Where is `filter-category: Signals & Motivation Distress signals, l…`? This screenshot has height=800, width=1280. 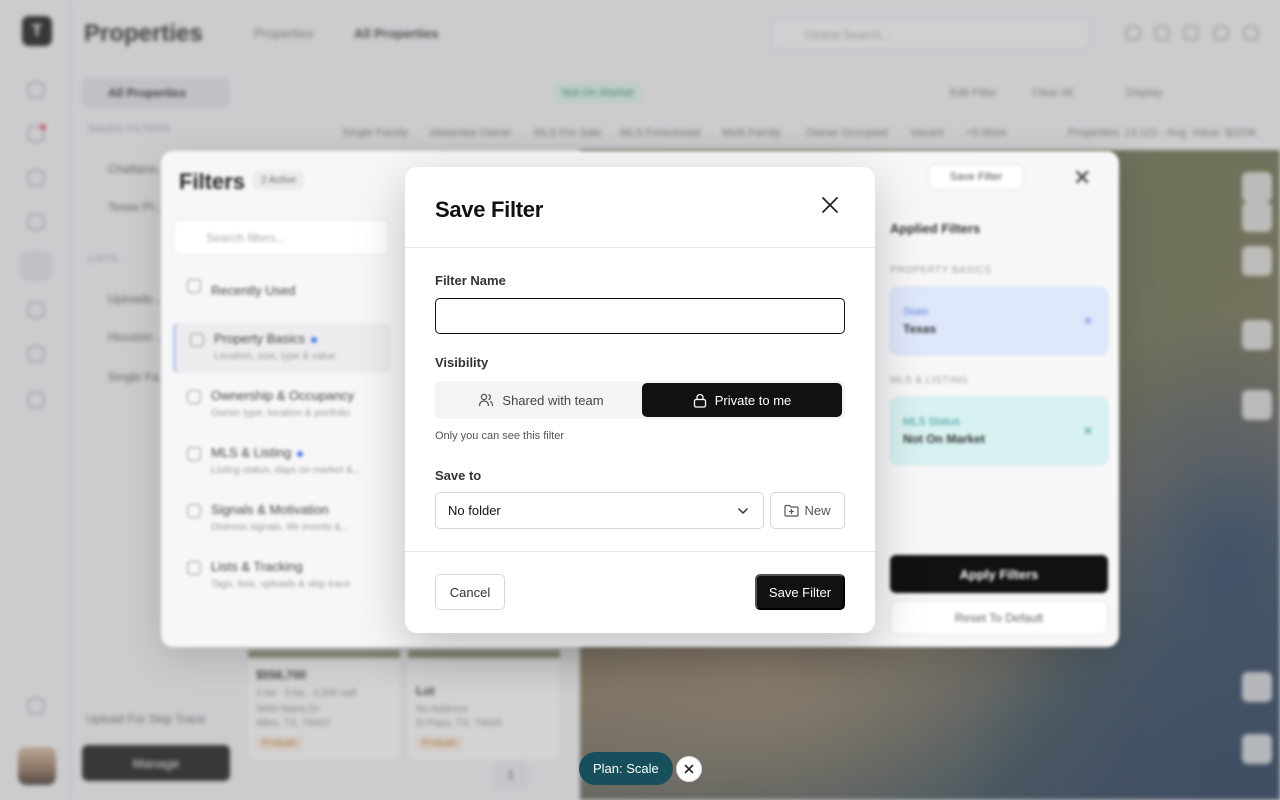 filter-category: Signals & Motivation Distress signals, l… is located at coordinates (282, 519).